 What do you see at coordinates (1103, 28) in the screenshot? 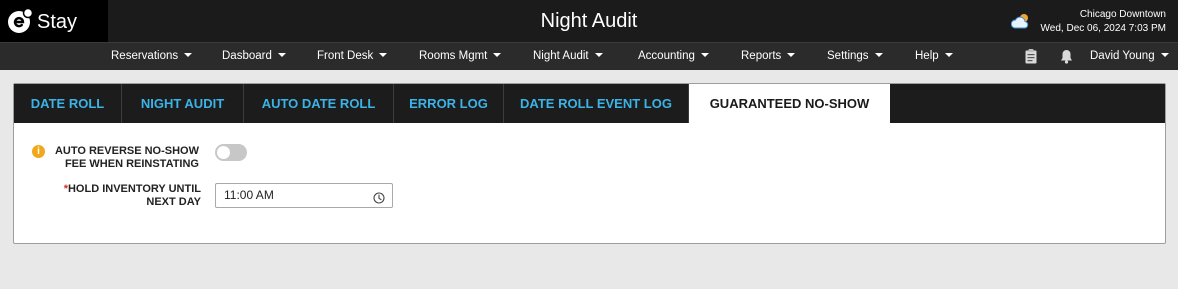
I see `current-datetime: Wed, Dec 06, 2024 7:03 PM` at bounding box center [1103, 28].